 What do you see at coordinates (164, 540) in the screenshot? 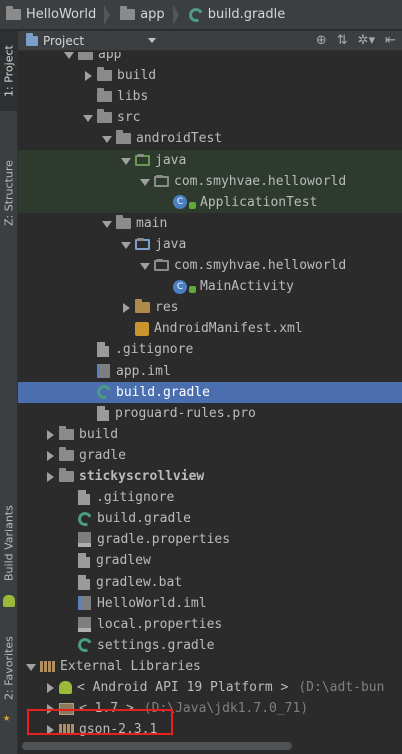
I see `tree-item-label: gradle.properties` at bounding box center [164, 540].